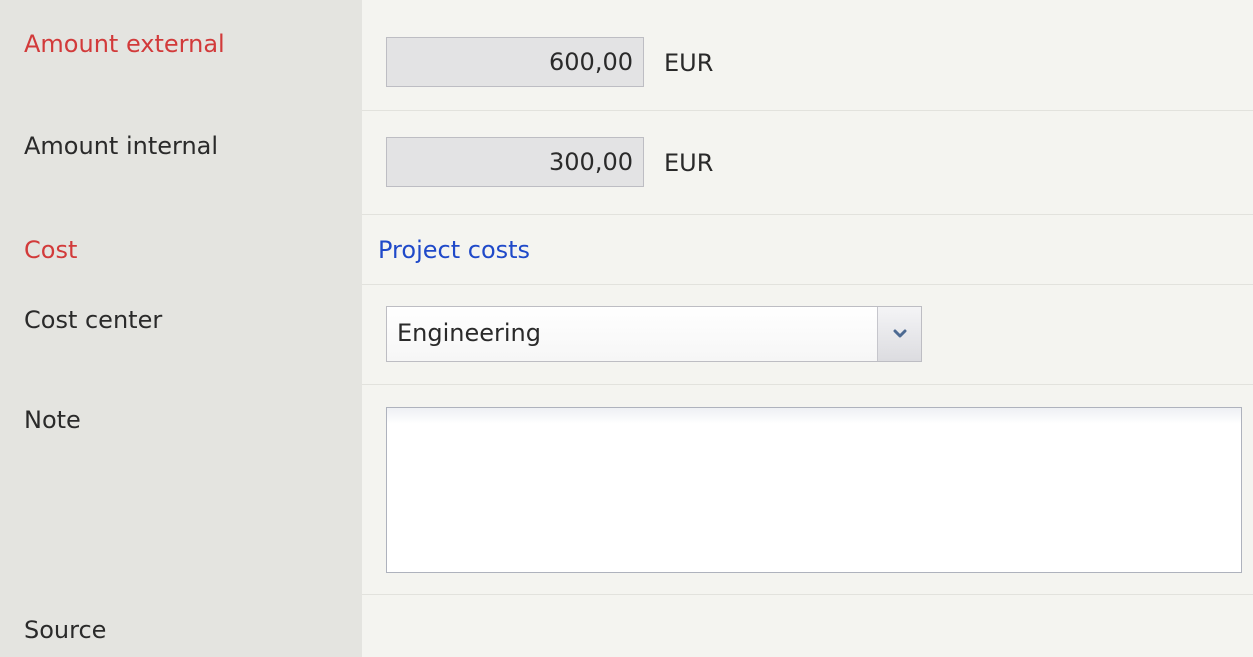 The height and width of the screenshot is (657, 1253). What do you see at coordinates (689, 163) in the screenshot?
I see `amount-internal-currency: EUR` at bounding box center [689, 163].